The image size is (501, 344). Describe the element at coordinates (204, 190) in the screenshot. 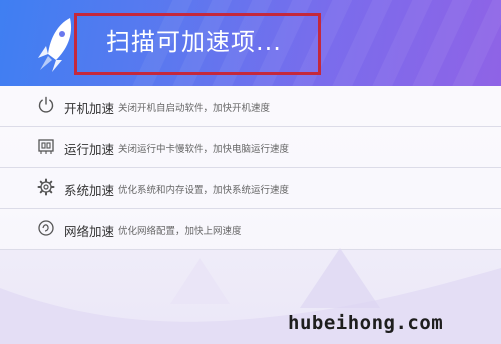

I see `item-description: 优化系统和内存设置，加快系统运行速度` at that location.